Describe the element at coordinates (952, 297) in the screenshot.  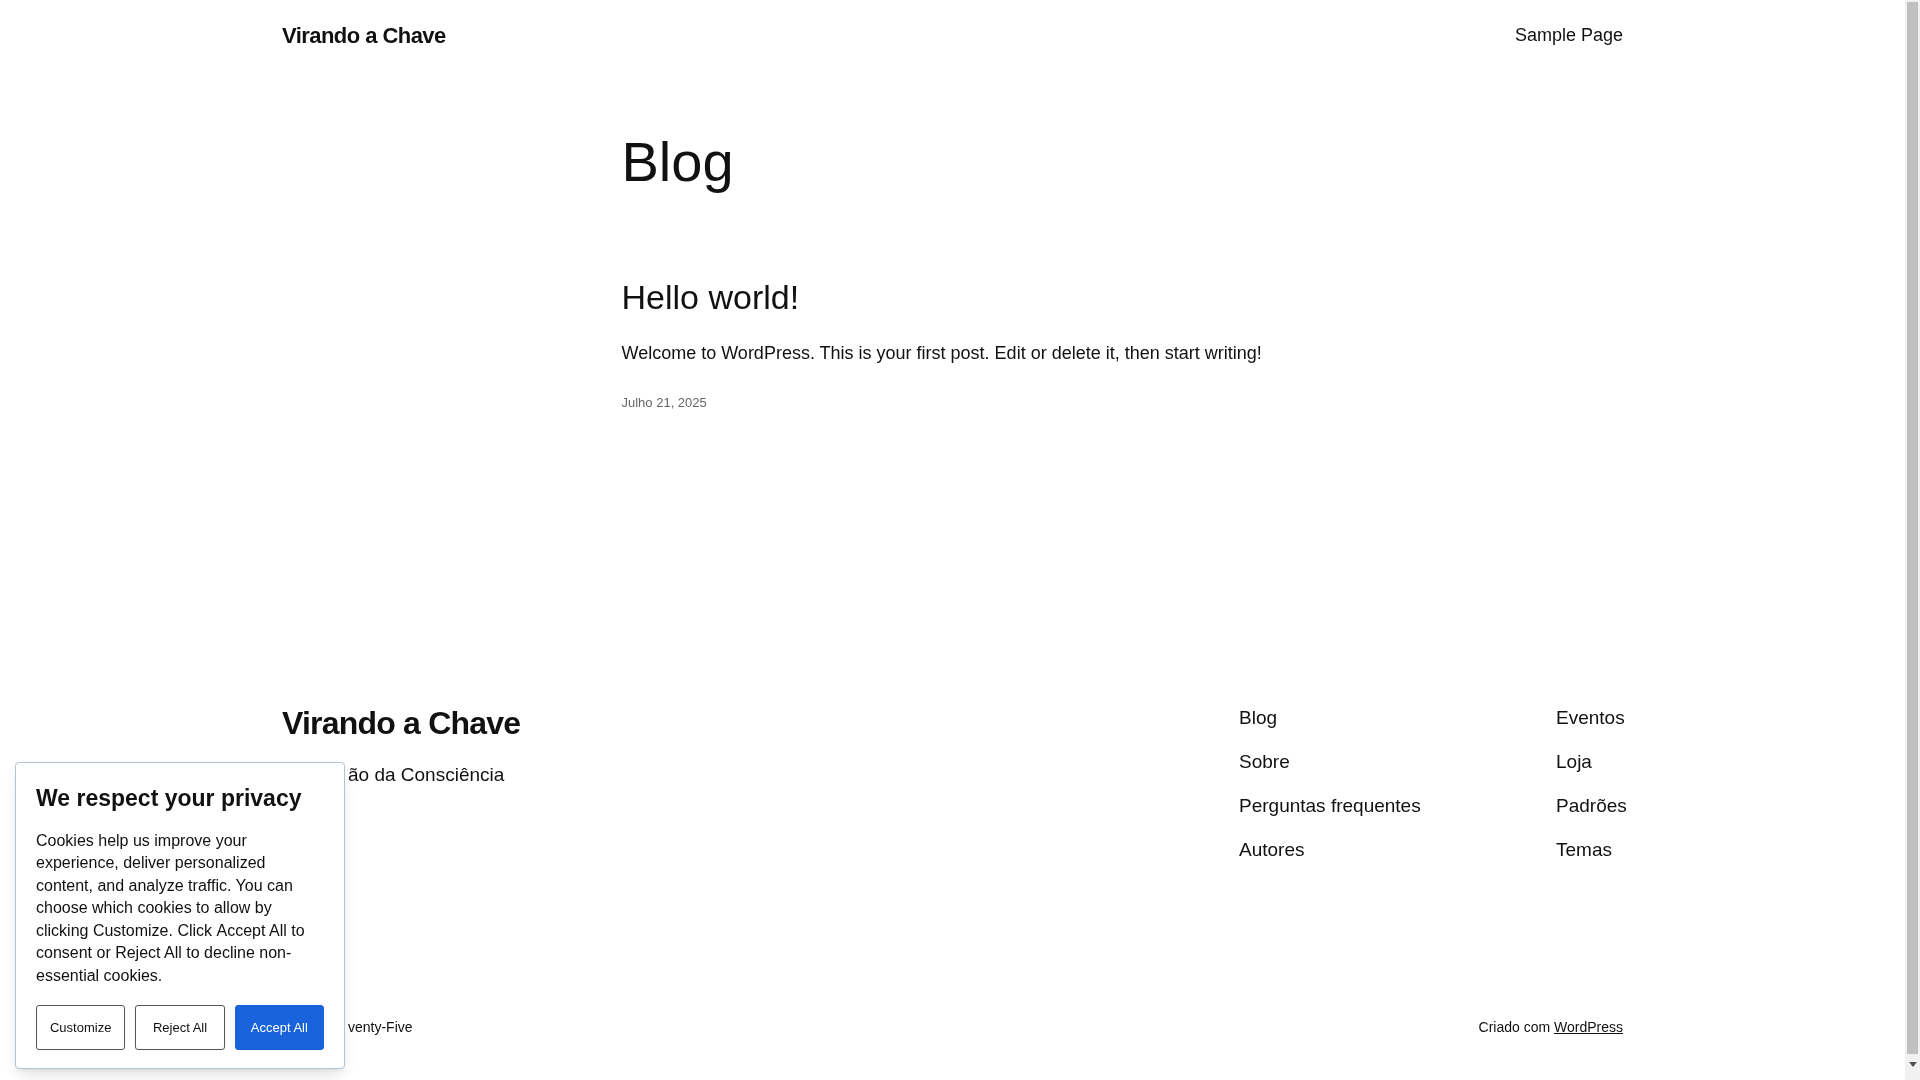
I see `post-title: Hello world!` at that location.